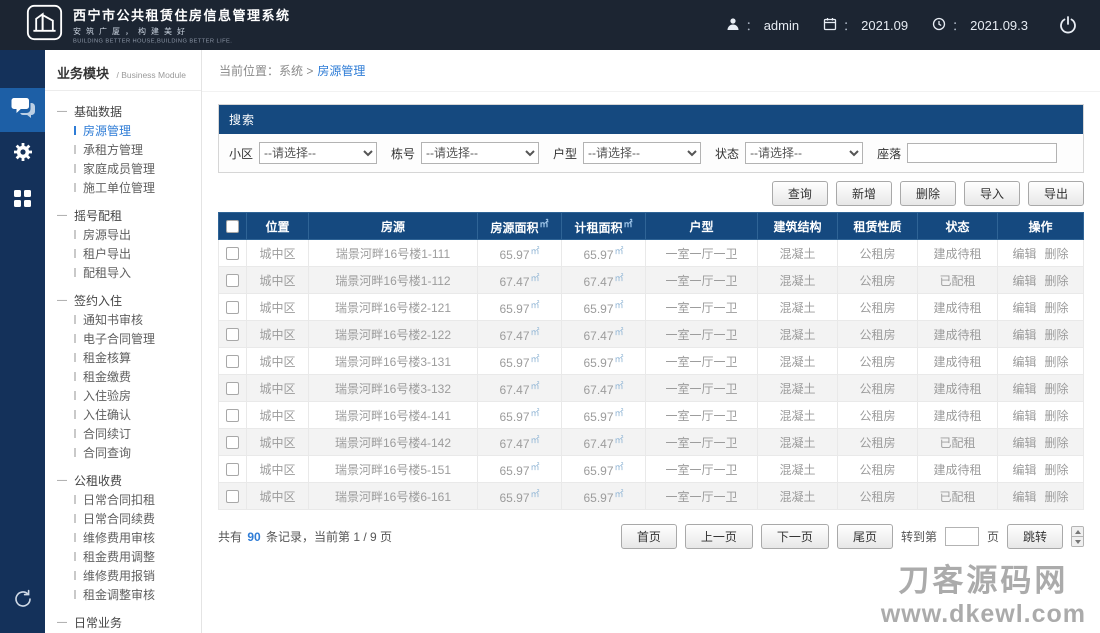  What do you see at coordinates (123, 111) in the screenshot?
I see `sidebar-section-basic-data: — 基础数据` at bounding box center [123, 111].